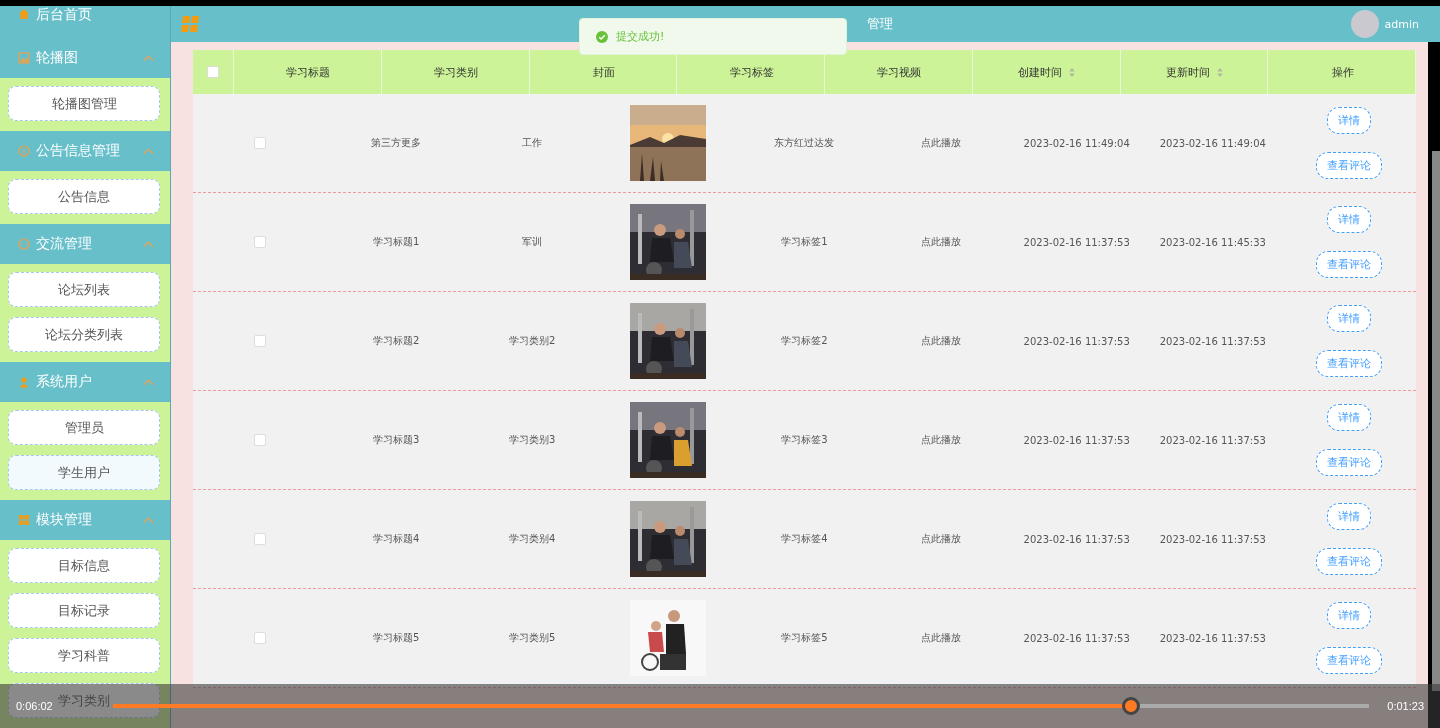  I want to click on table-cell: 学习标题2, so click(396, 341).